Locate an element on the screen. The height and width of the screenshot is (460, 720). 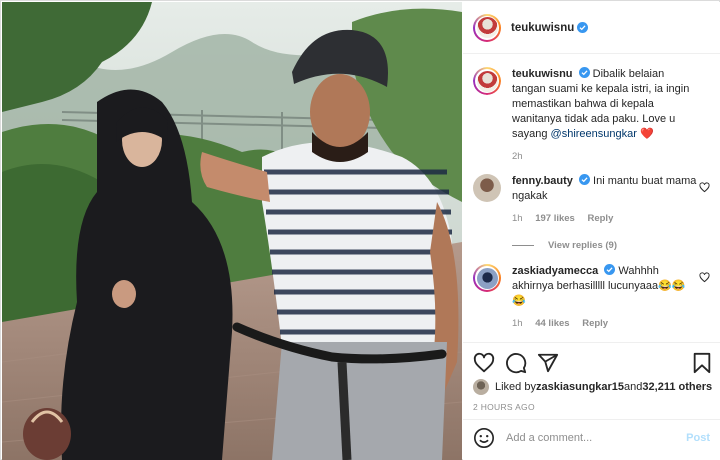
heart-icon is located at coordinates (484, 363).